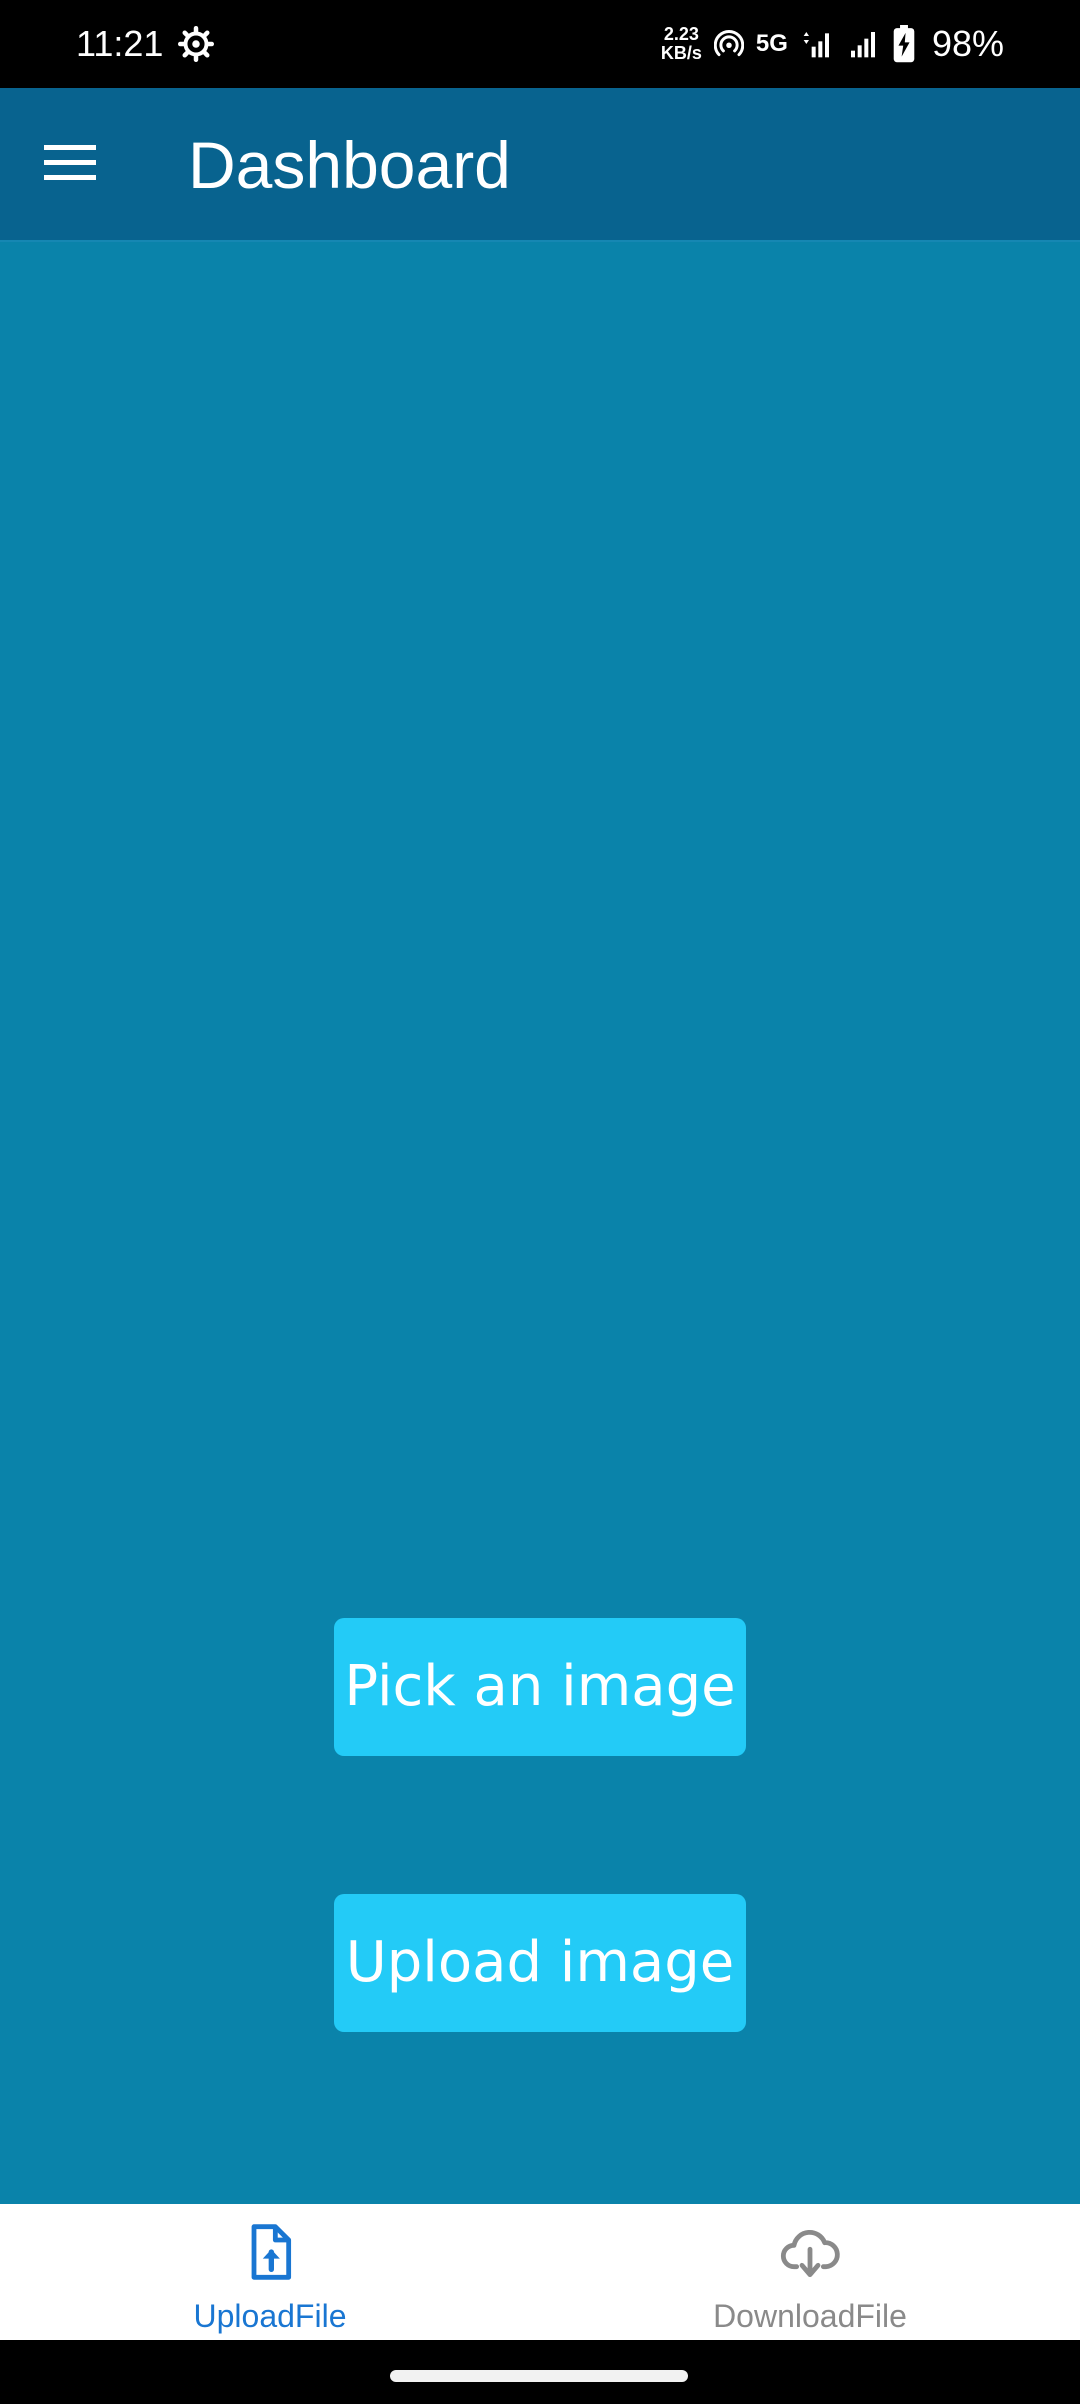 The width and height of the screenshot is (1080, 2404). Describe the element at coordinates (967, 43) in the screenshot. I see `battery-percent: 98%` at that location.